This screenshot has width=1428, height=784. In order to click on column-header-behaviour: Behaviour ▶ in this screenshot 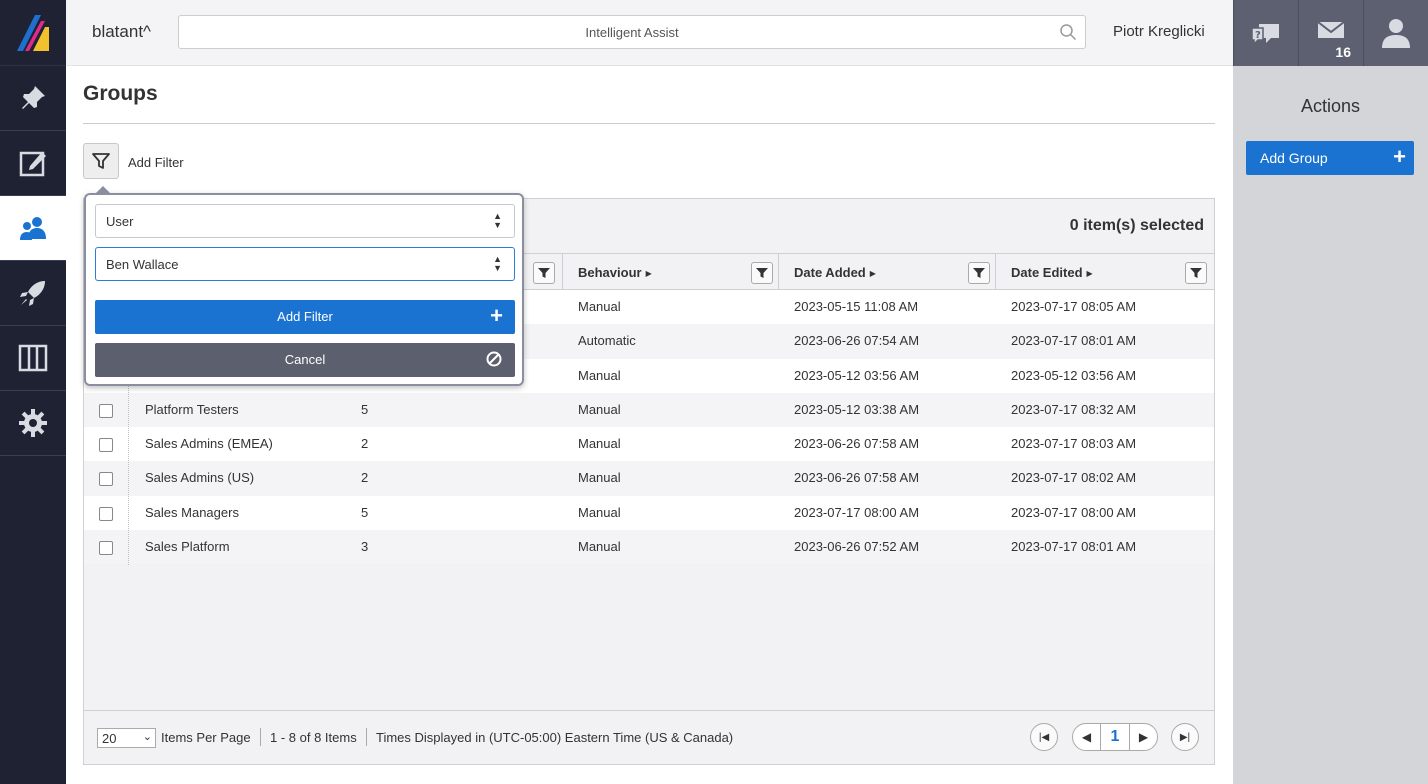, I will do `click(670, 272)`.